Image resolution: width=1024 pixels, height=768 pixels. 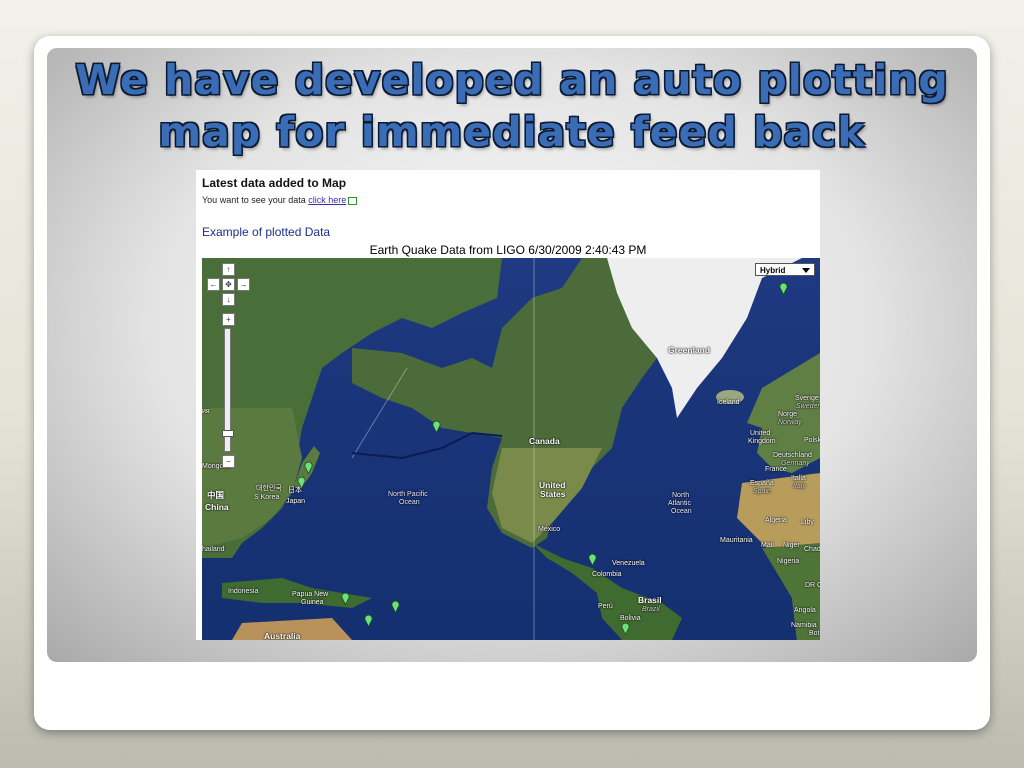 What do you see at coordinates (228, 319) in the screenshot?
I see `zoom-in-button: +` at bounding box center [228, 319].